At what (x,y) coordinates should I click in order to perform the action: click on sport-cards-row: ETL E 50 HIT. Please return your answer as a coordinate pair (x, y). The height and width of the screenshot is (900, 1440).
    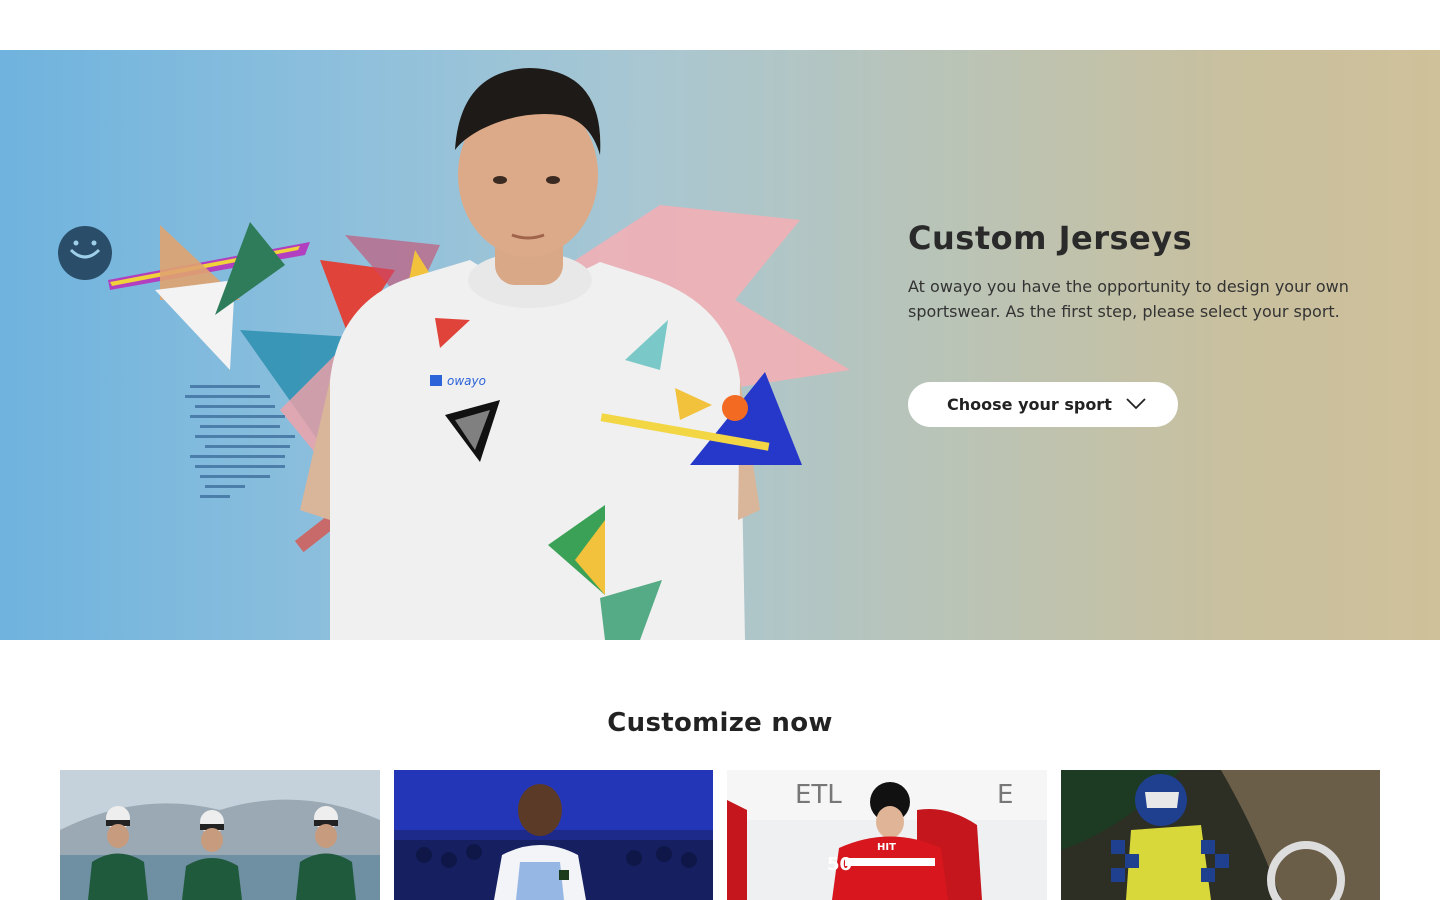
    Looking at the image, I should click on (720, 835).